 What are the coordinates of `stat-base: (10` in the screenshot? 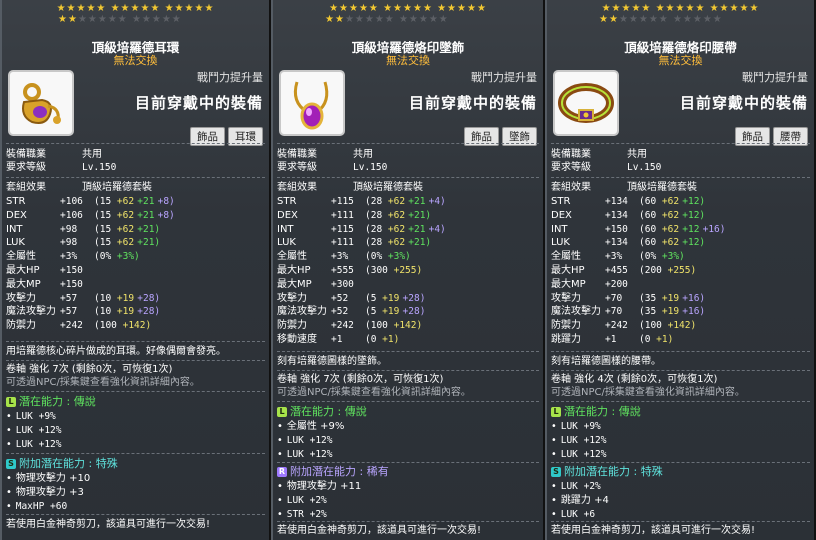 It's located at (105, 312).